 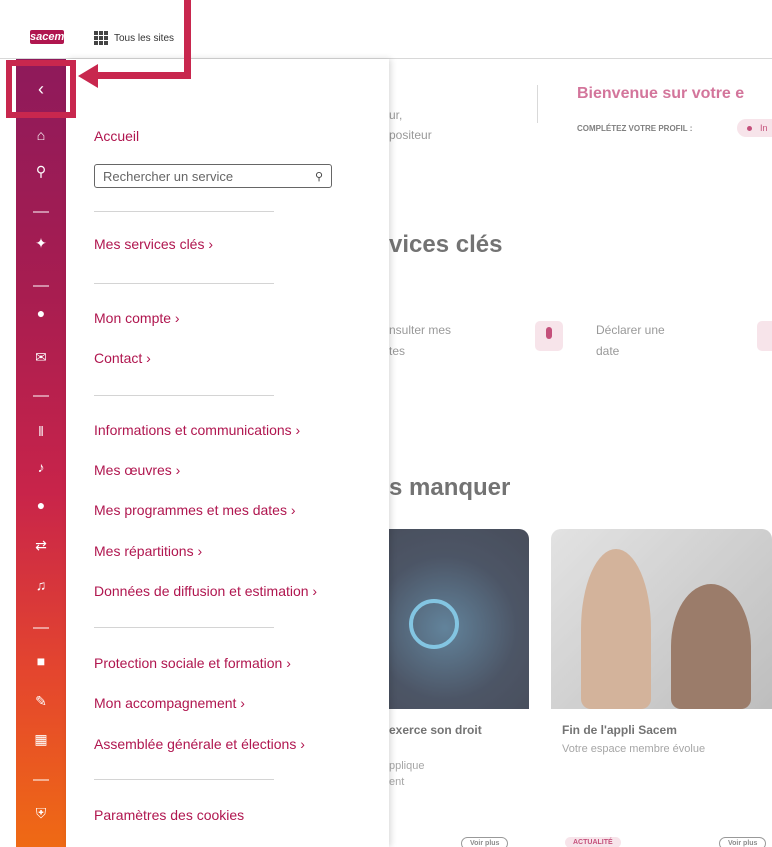 What do you see at coordinates (41, 505) in the screenshot?
I see `microphone-icon-nav: ●` at bounding box center [41, 505].